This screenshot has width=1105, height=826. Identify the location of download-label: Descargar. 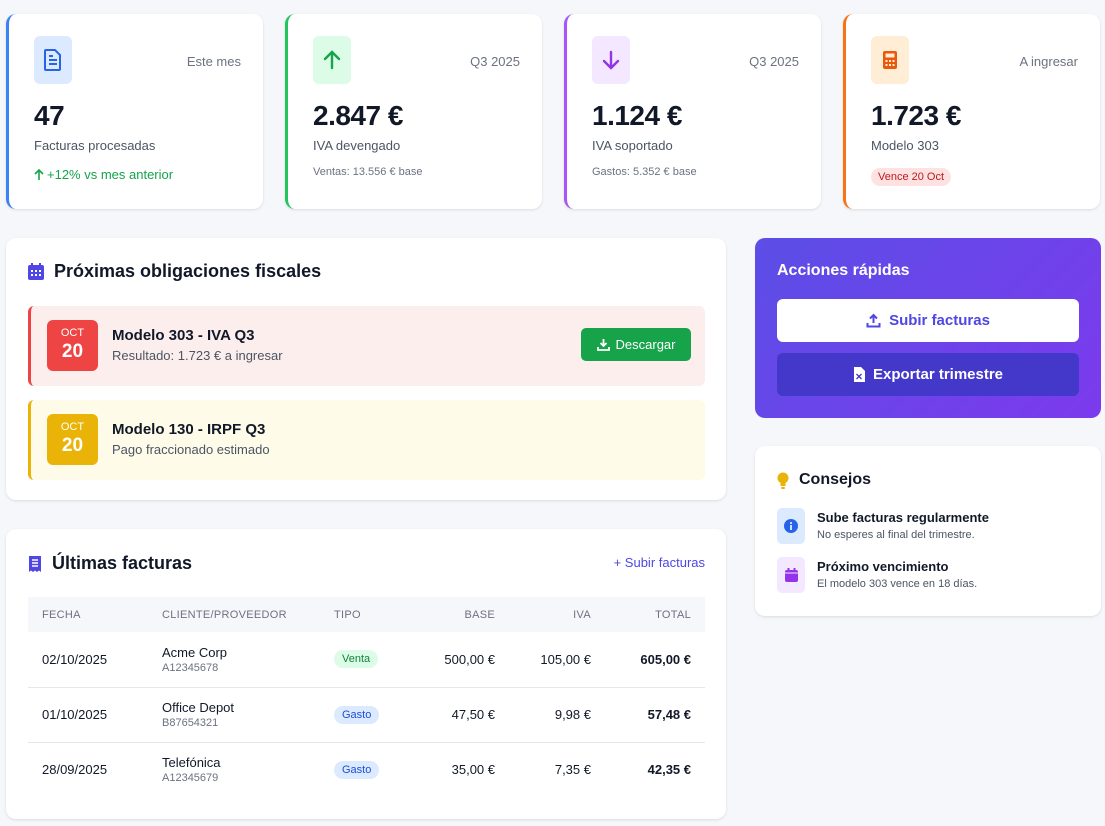
(645, 344).